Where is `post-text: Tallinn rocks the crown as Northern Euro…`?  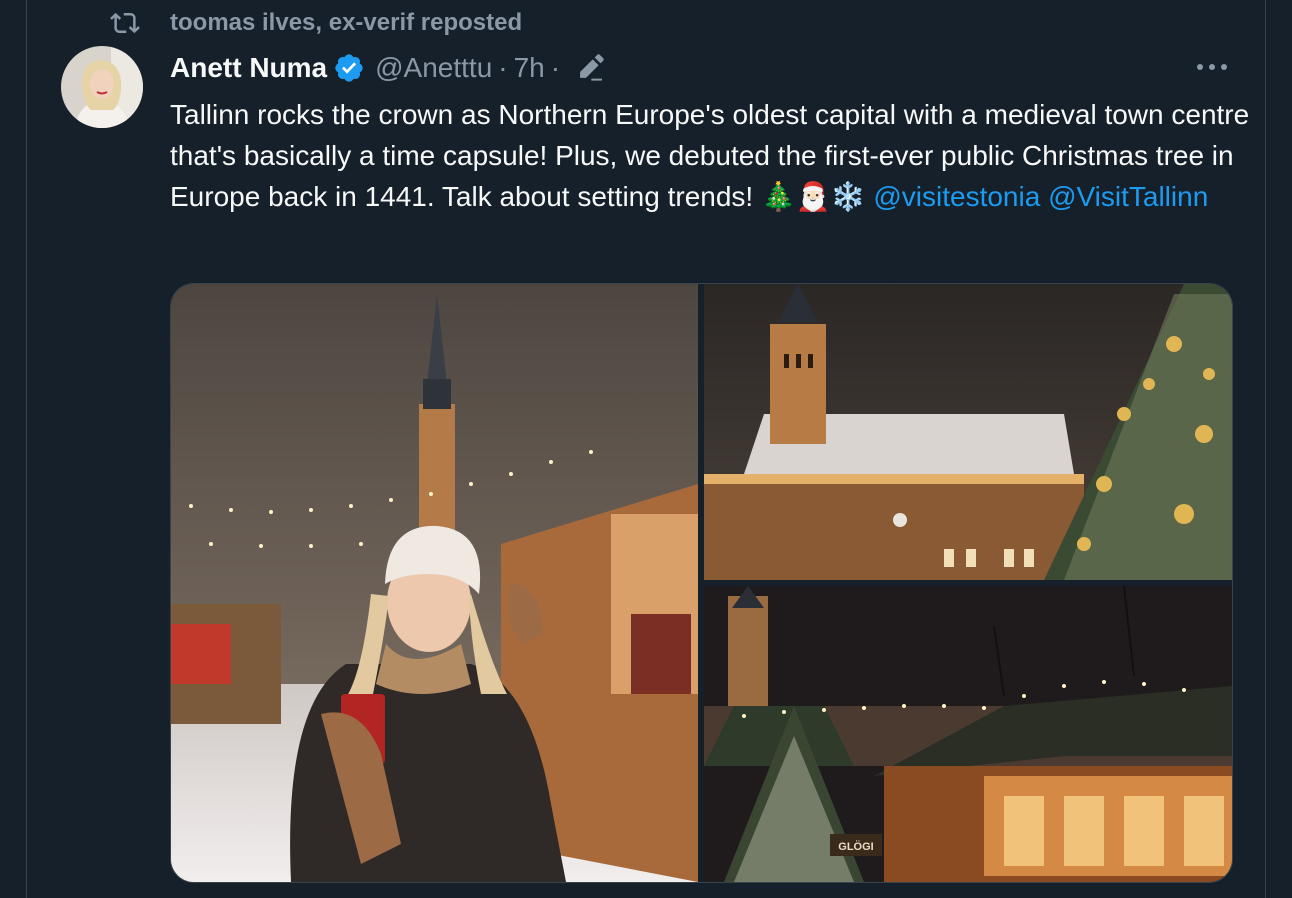 post-text: Tallinn rocks the crown as Northern Euro… is located at coordinates (710, 155).